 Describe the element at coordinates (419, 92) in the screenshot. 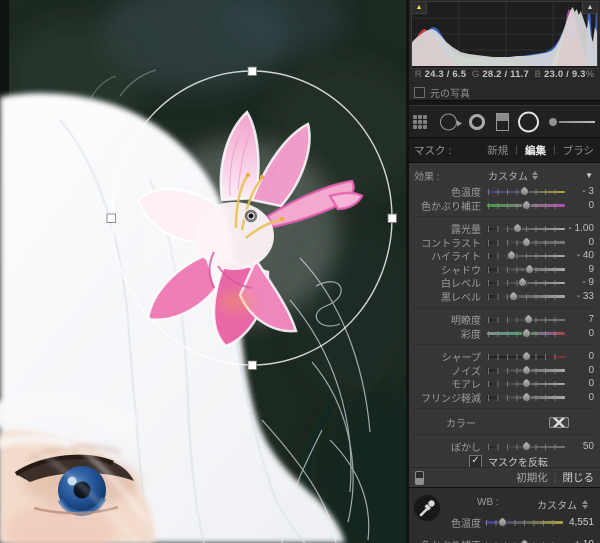

I see `original-photo-checkbox` at that location.